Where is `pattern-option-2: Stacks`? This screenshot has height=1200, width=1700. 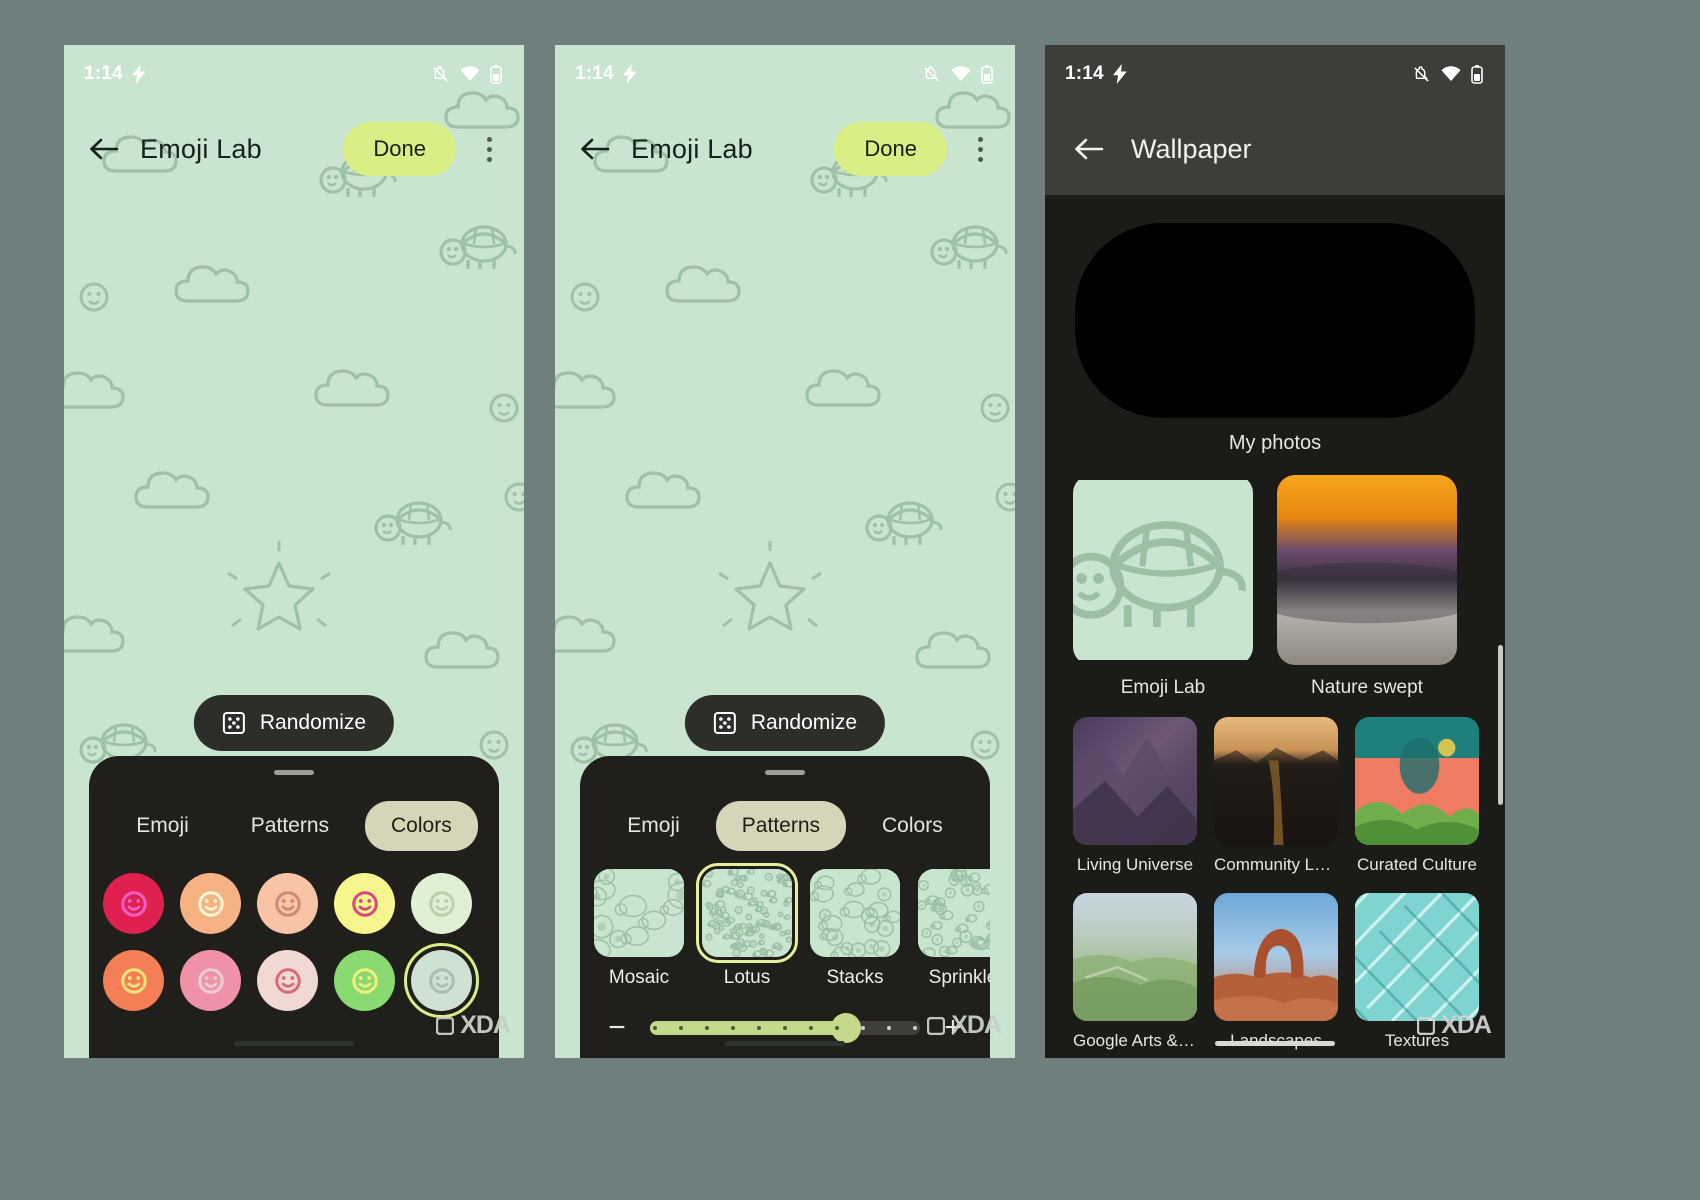
pattern-option-2: Stacks is located at coordinates (855, 929).